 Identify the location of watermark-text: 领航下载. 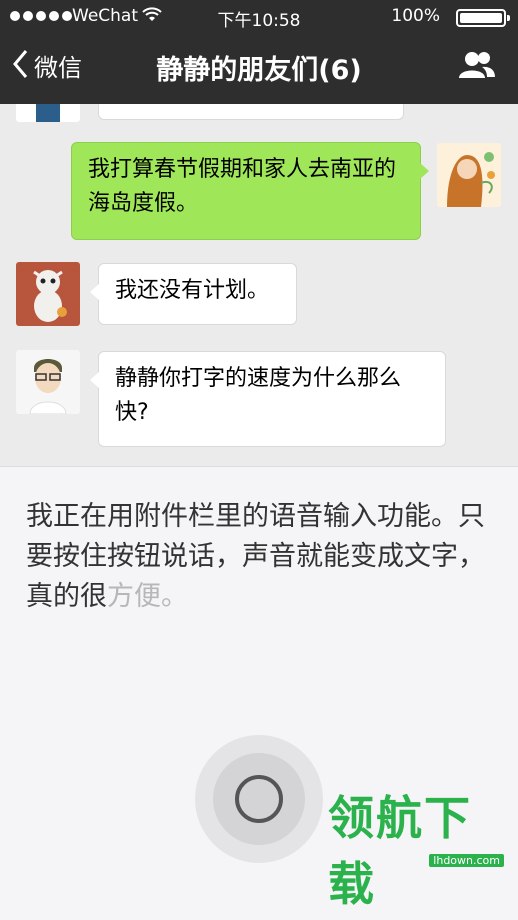
(400, 851).